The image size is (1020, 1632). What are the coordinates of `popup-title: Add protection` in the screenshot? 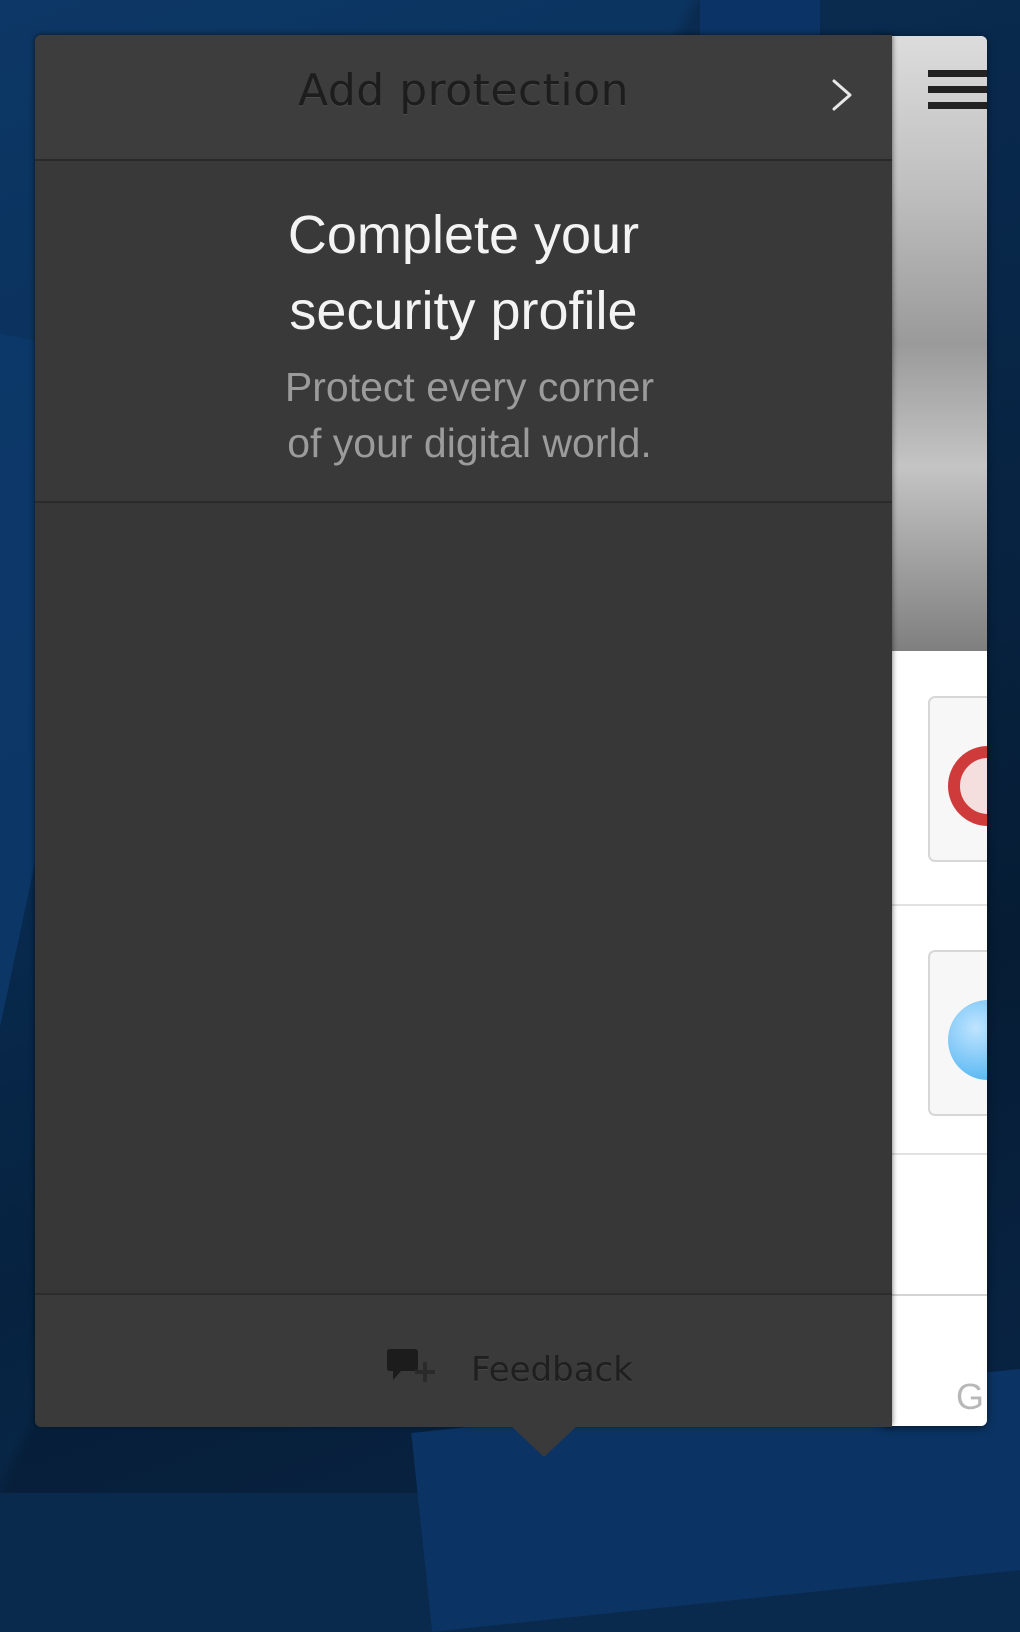 It's located at (463, 90).